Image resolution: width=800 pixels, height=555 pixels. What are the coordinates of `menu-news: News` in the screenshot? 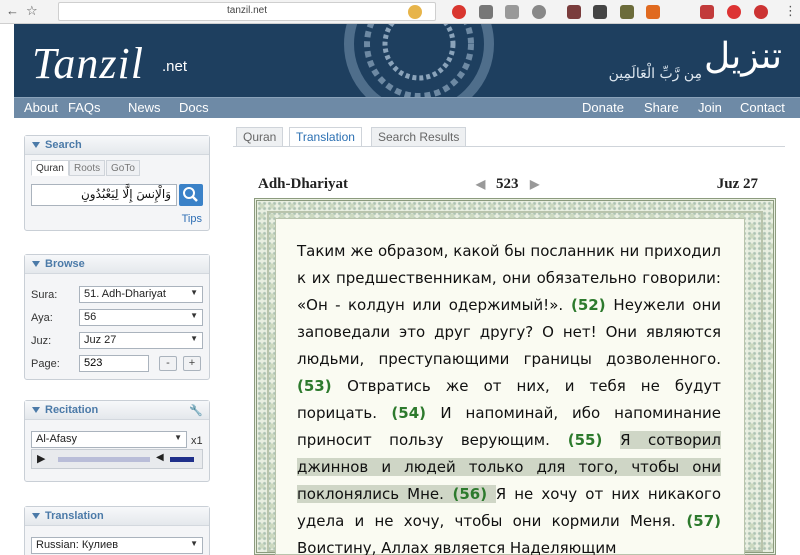 It's located at (144, 107).